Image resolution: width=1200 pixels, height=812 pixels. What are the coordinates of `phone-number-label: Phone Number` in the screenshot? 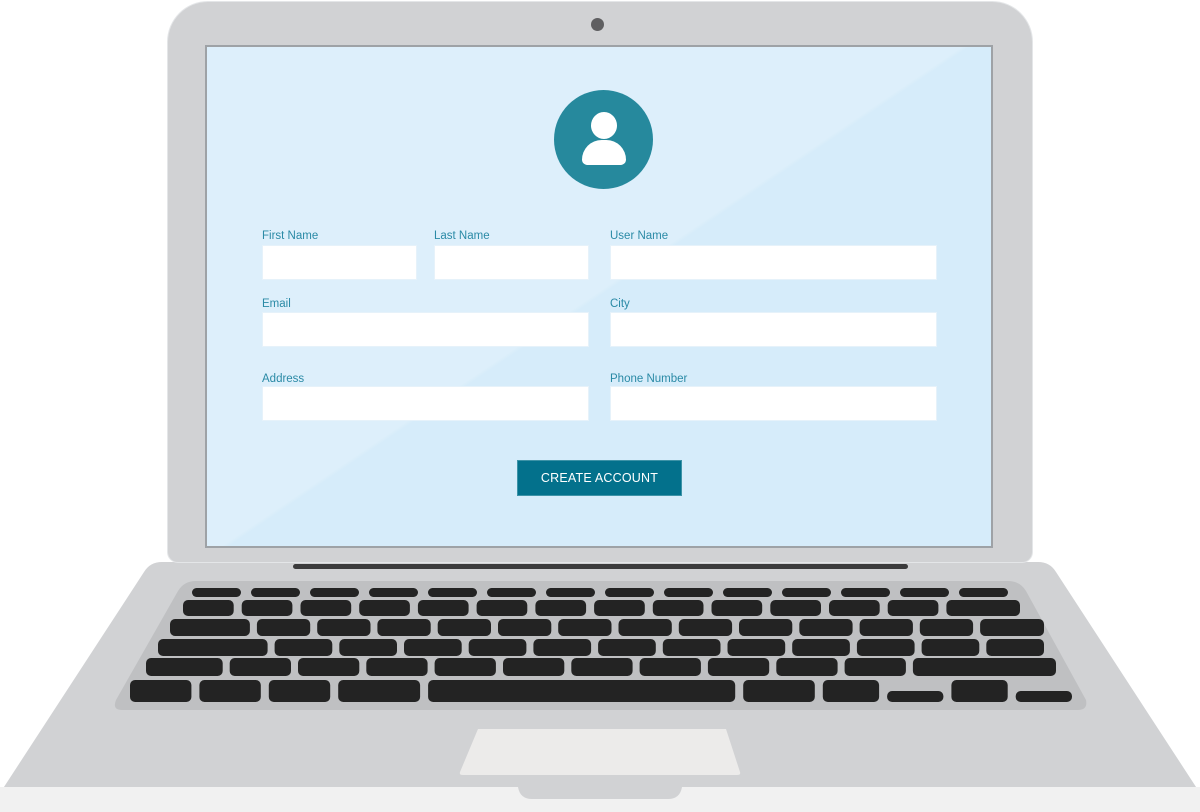 It's located at (649, 379).